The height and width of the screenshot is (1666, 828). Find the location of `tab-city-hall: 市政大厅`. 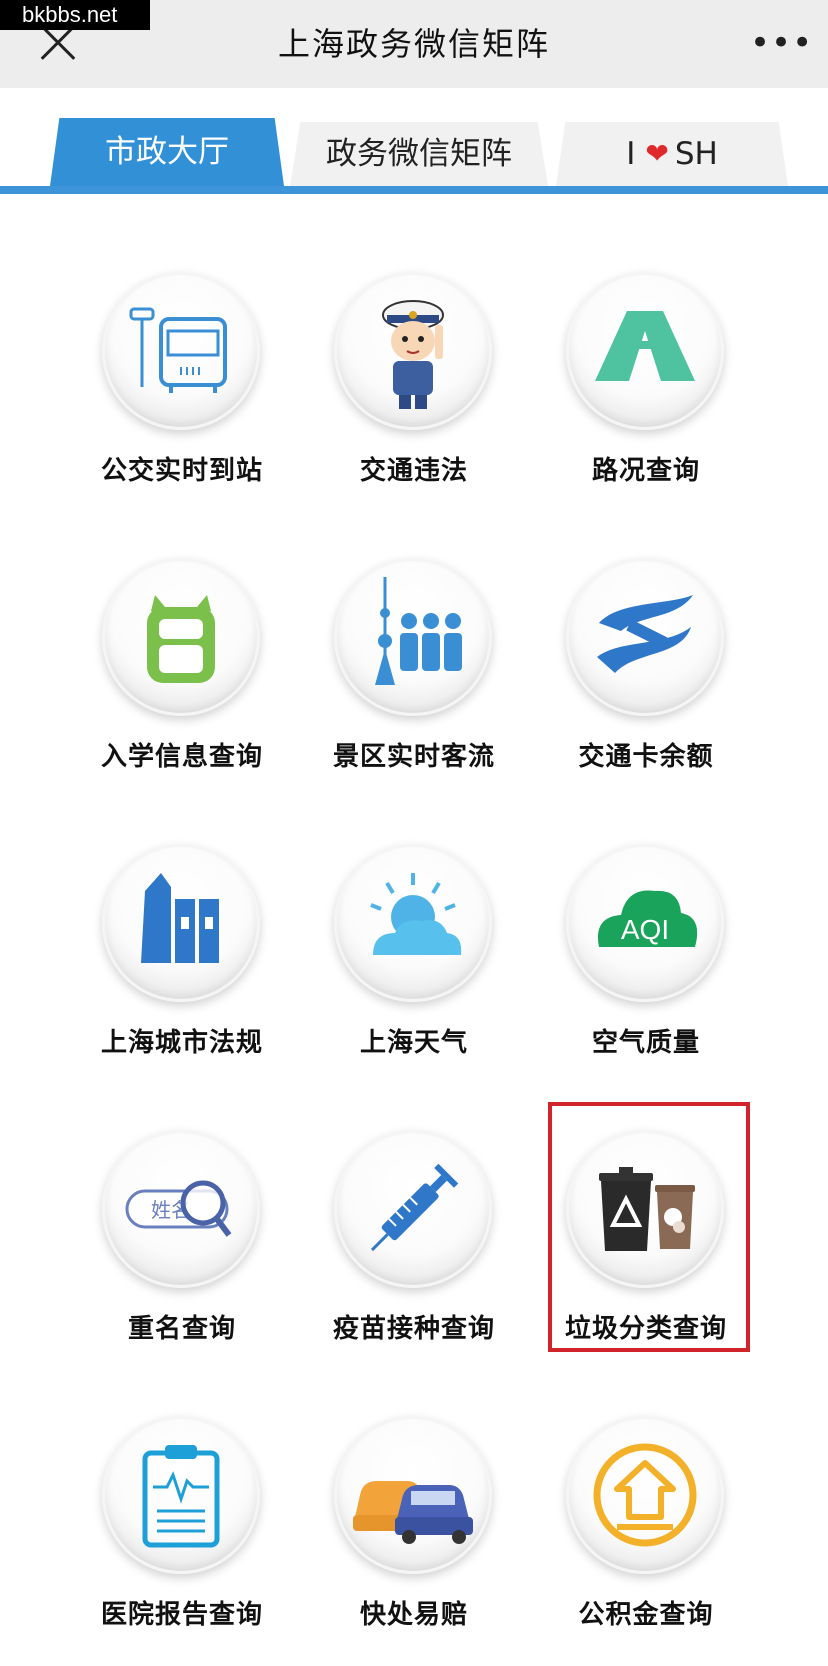

tab-city-hall: 市政大厅 is located at coordinates (167, 152).